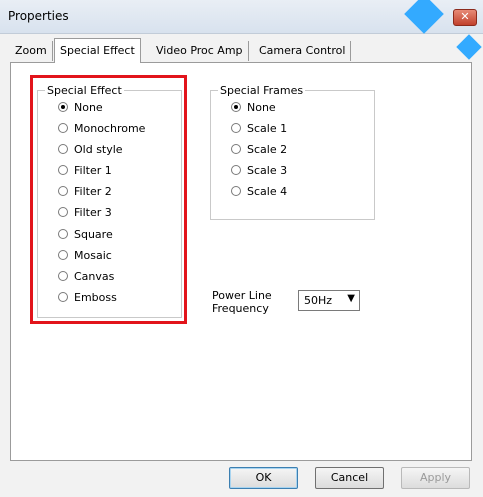  Describe the element at coordinates (97, 50) in the screenshot. I see `tab-special-effect: Special Effect` at that location.